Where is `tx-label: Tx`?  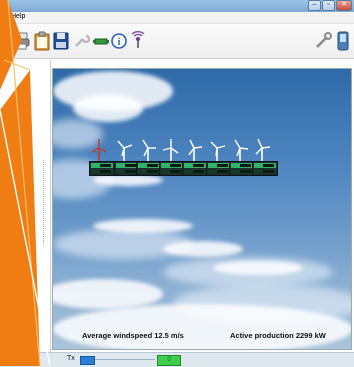
tx-label: Tx is located at coordinates (71, 358).